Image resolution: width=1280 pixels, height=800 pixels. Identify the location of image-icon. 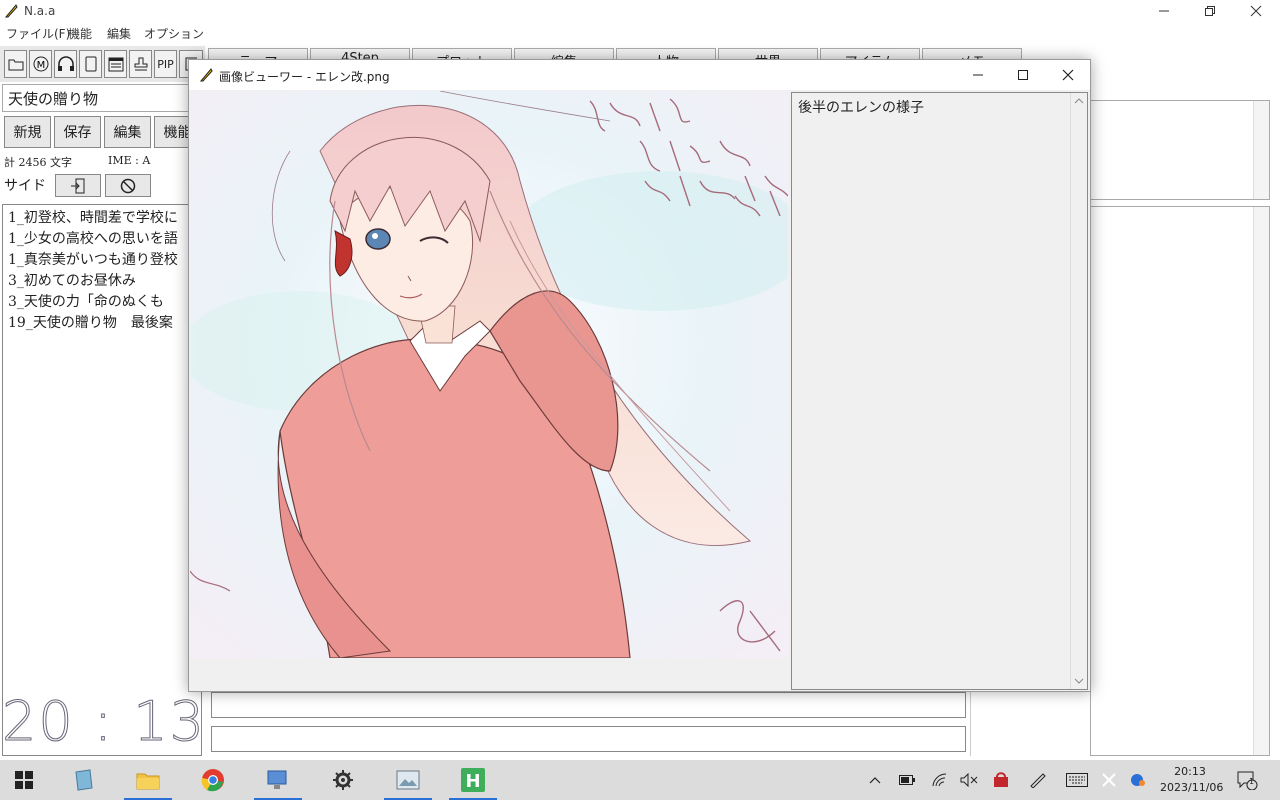
(408, 780).